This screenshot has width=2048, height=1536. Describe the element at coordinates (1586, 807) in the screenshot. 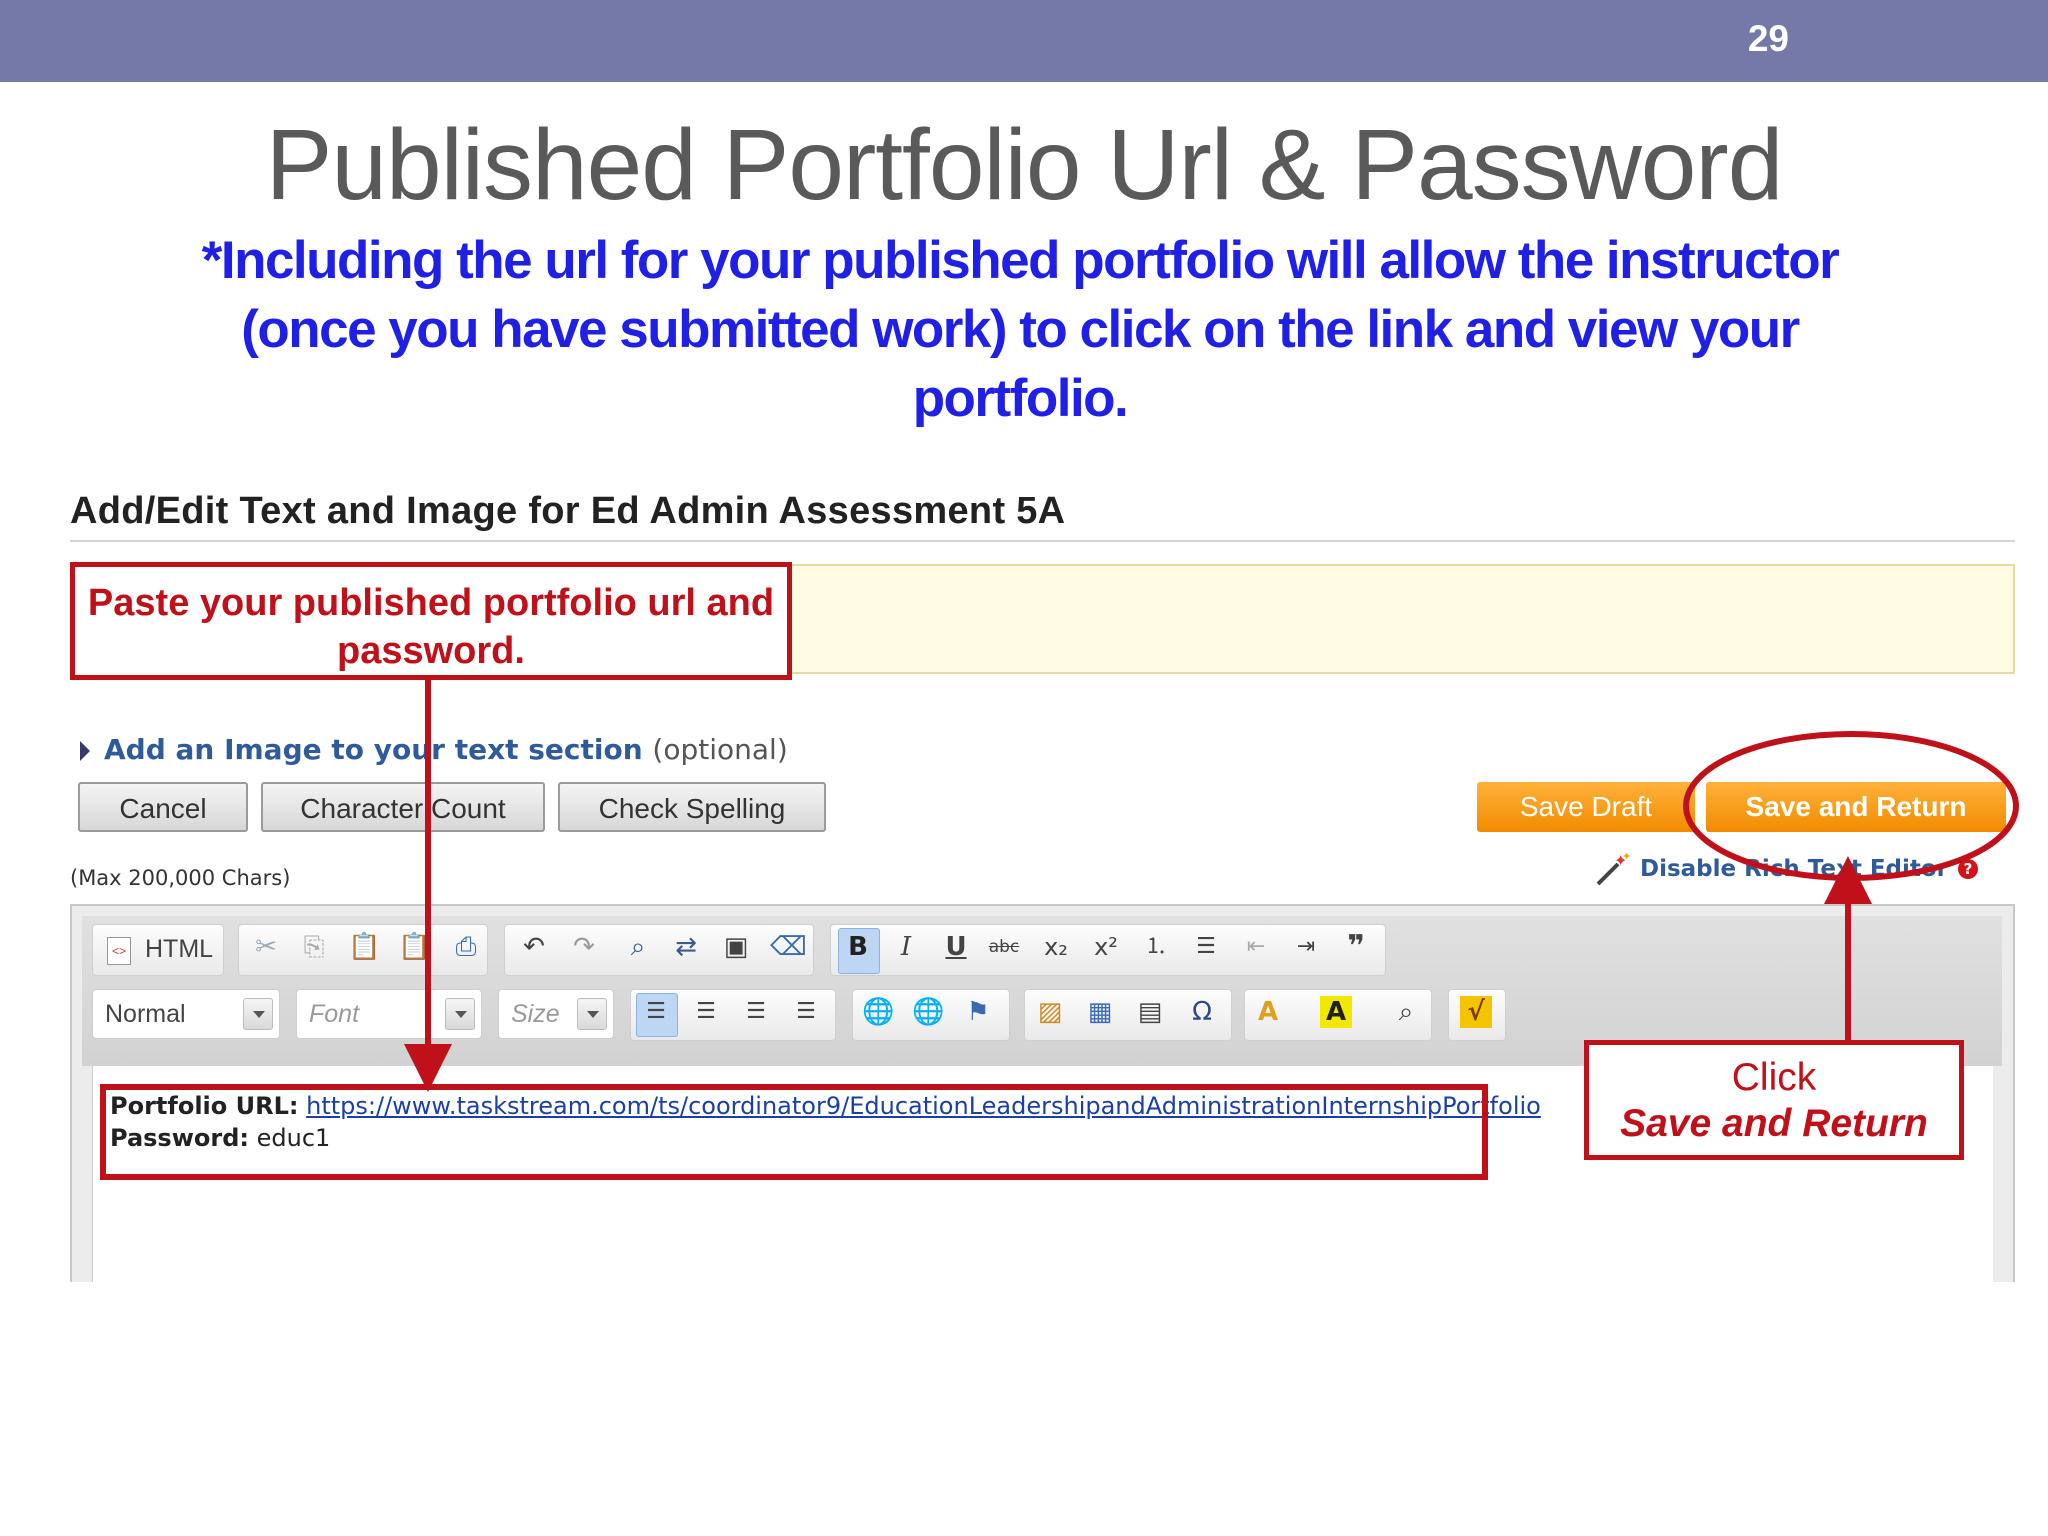

I see `save-draft-button: Save Draft` at that location.